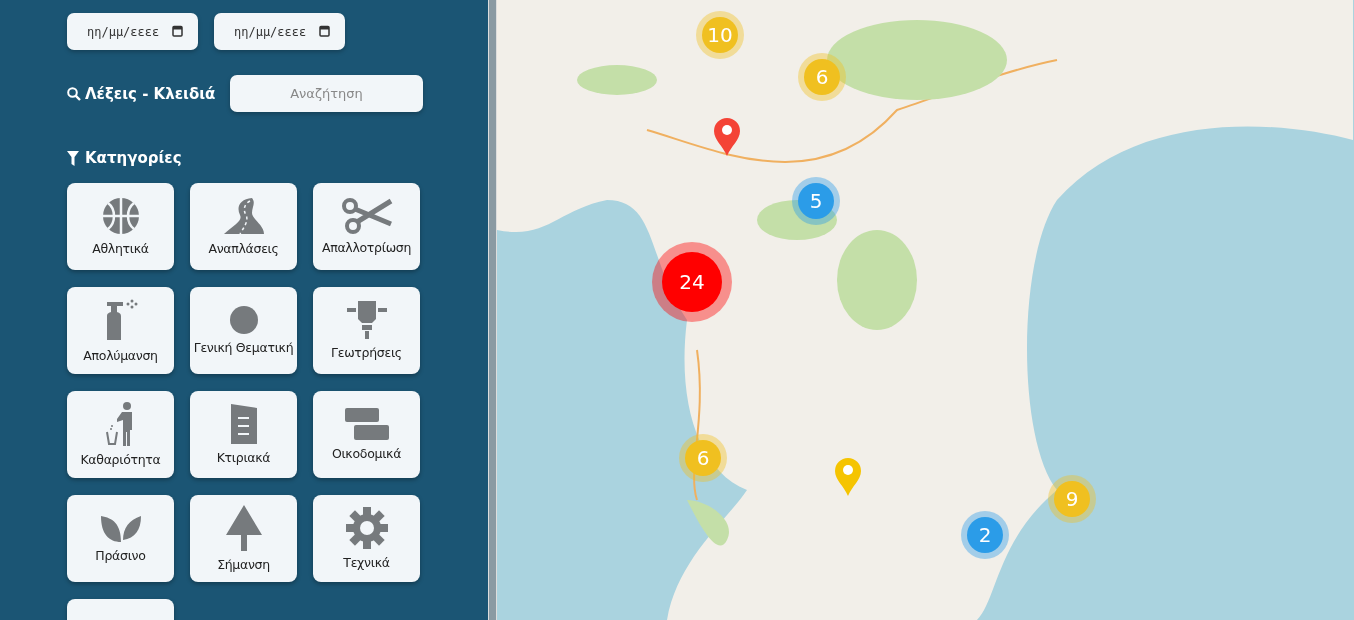  I want to click on search-field: Αναζήτηση, so click(326, 93).